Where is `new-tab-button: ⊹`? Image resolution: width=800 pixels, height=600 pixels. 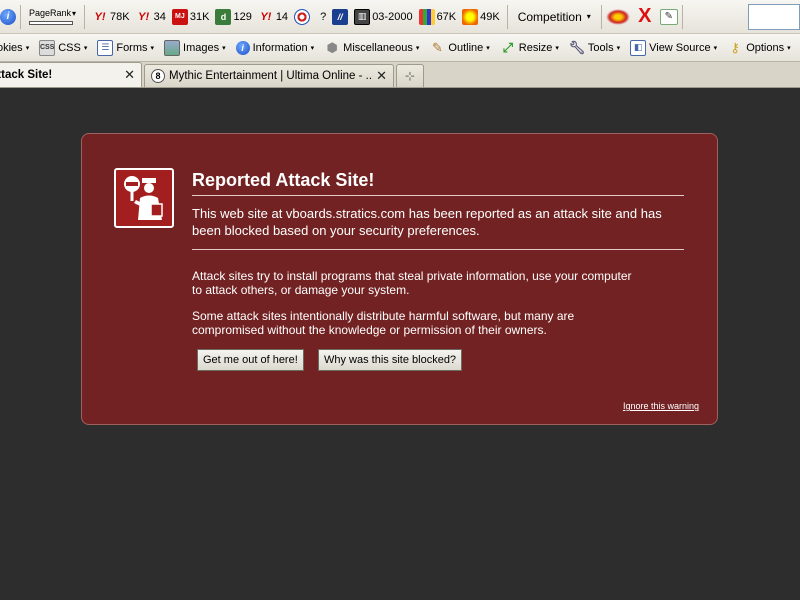
new-tab-button: ⊹ is located at coordinates (410, 75).